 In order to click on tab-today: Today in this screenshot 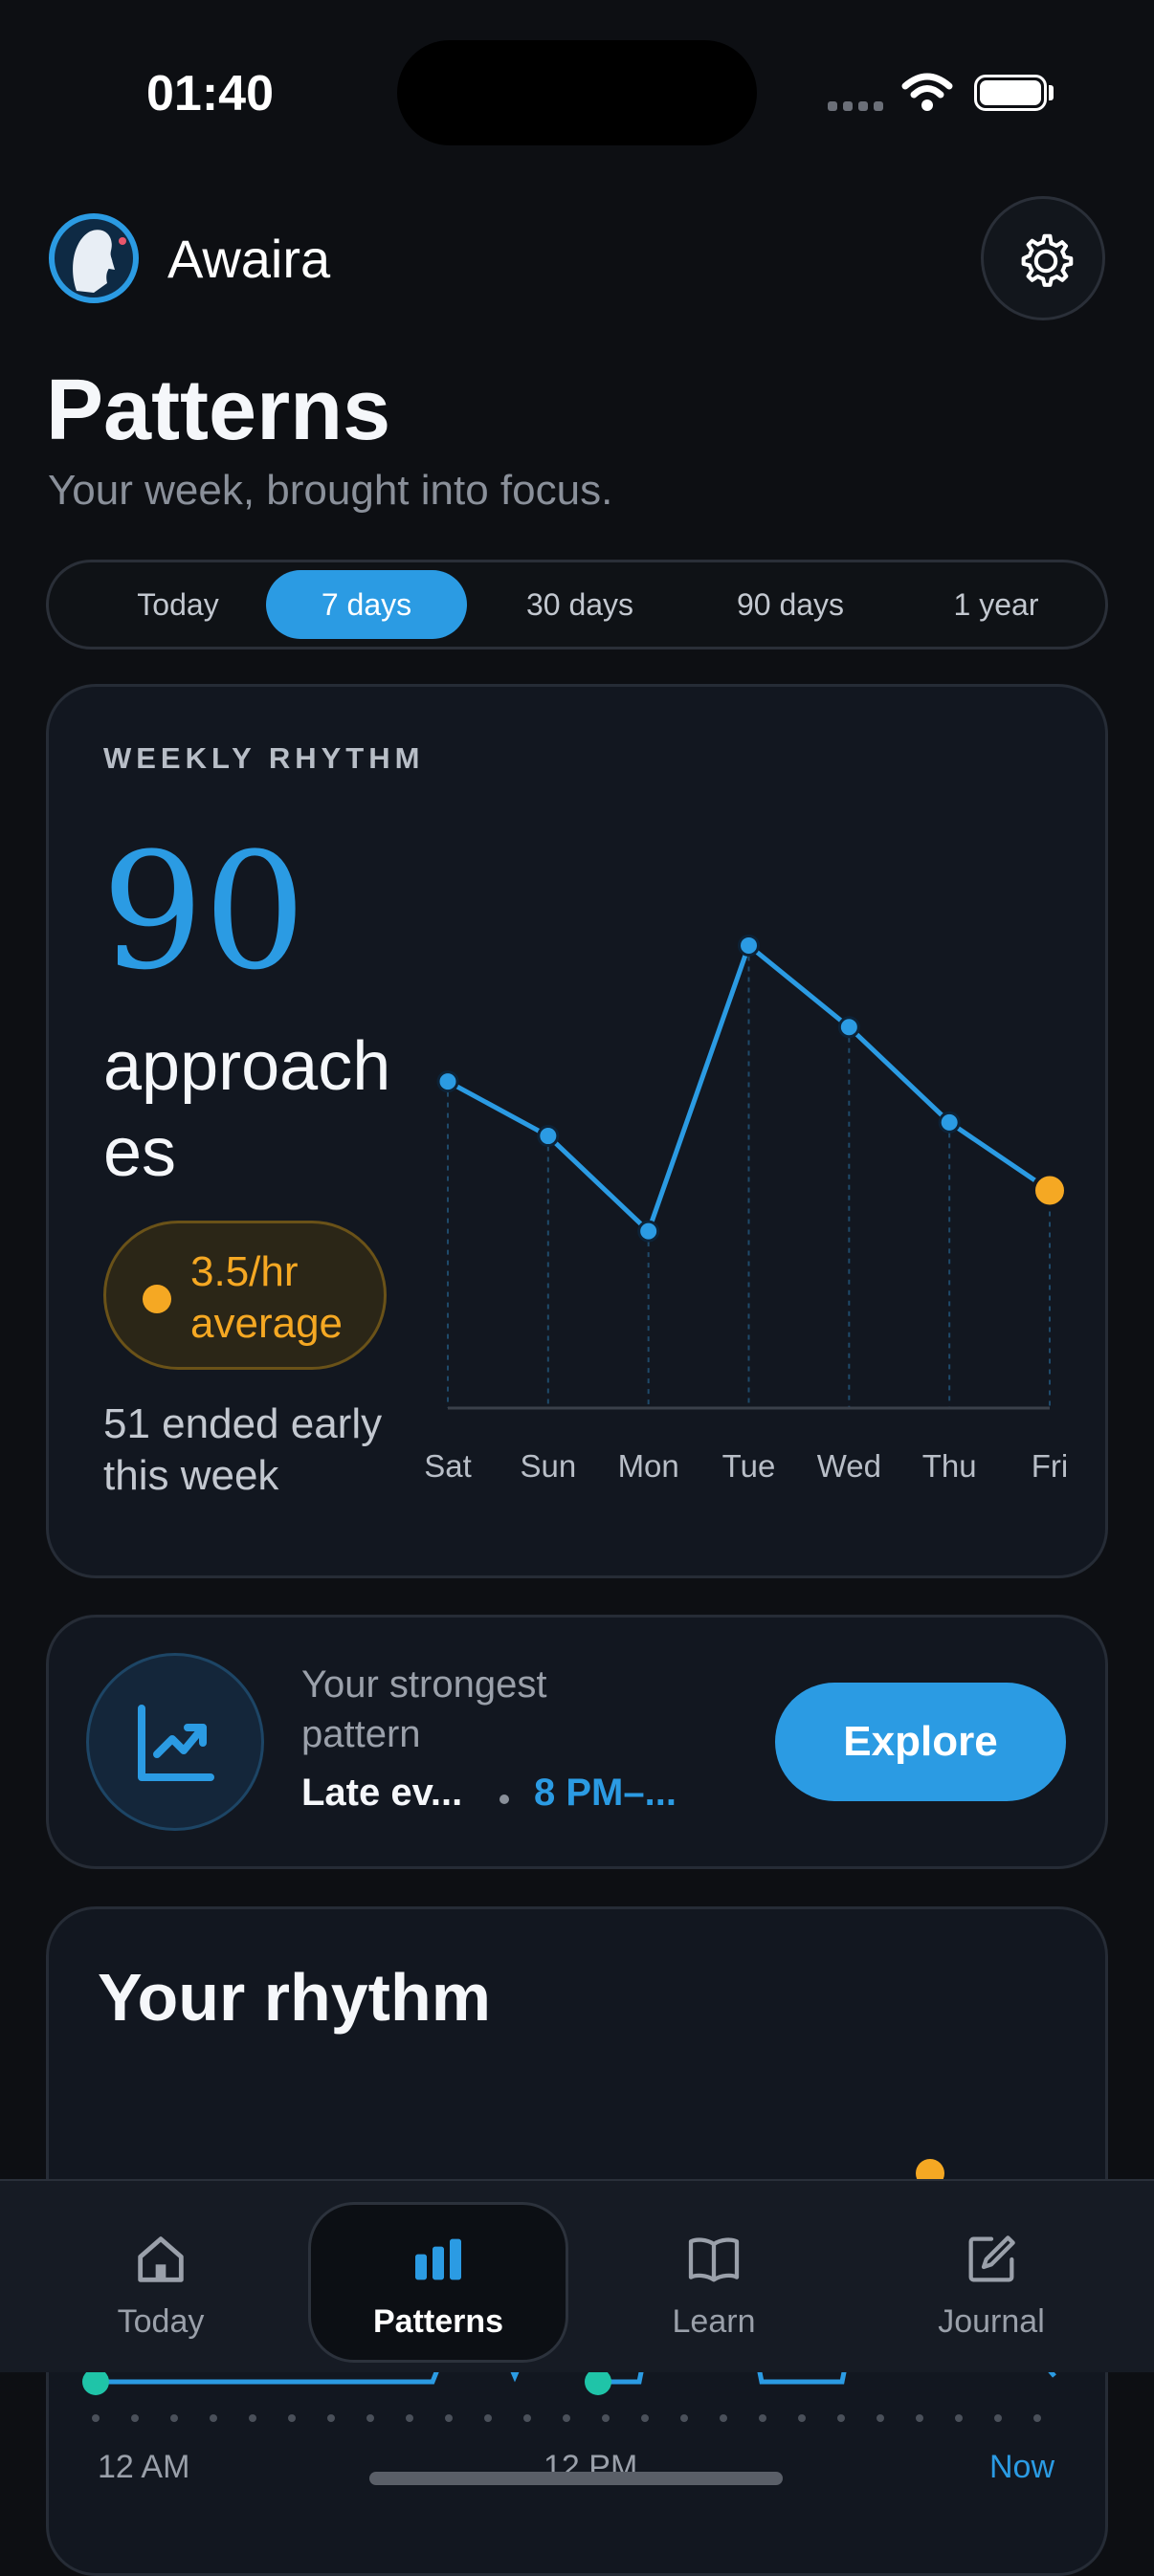, I will do `click(178, 604)`.